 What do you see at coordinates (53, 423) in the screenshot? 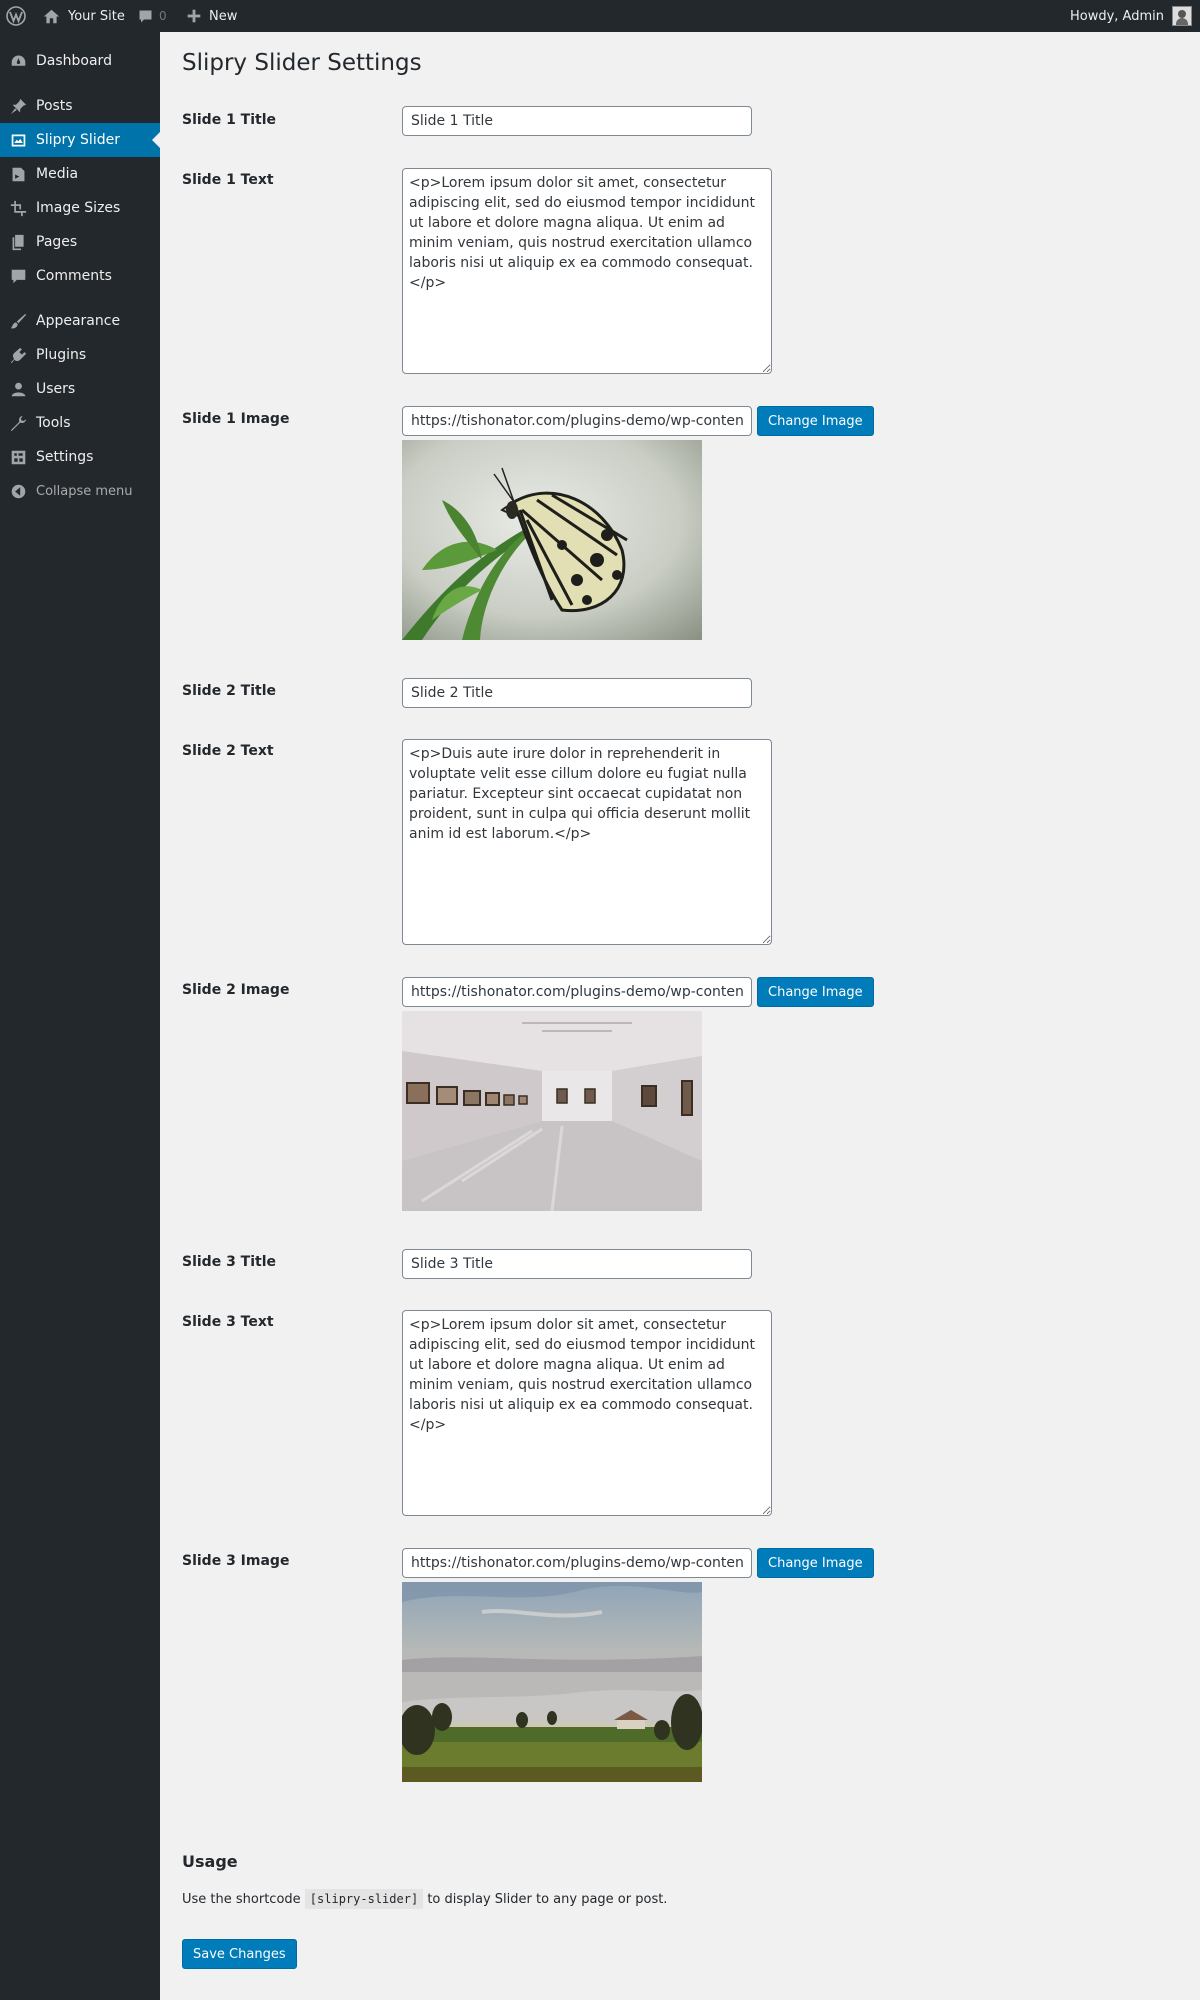
I see `sidebar-item-label: Tools` at bounding box center [53, 423].